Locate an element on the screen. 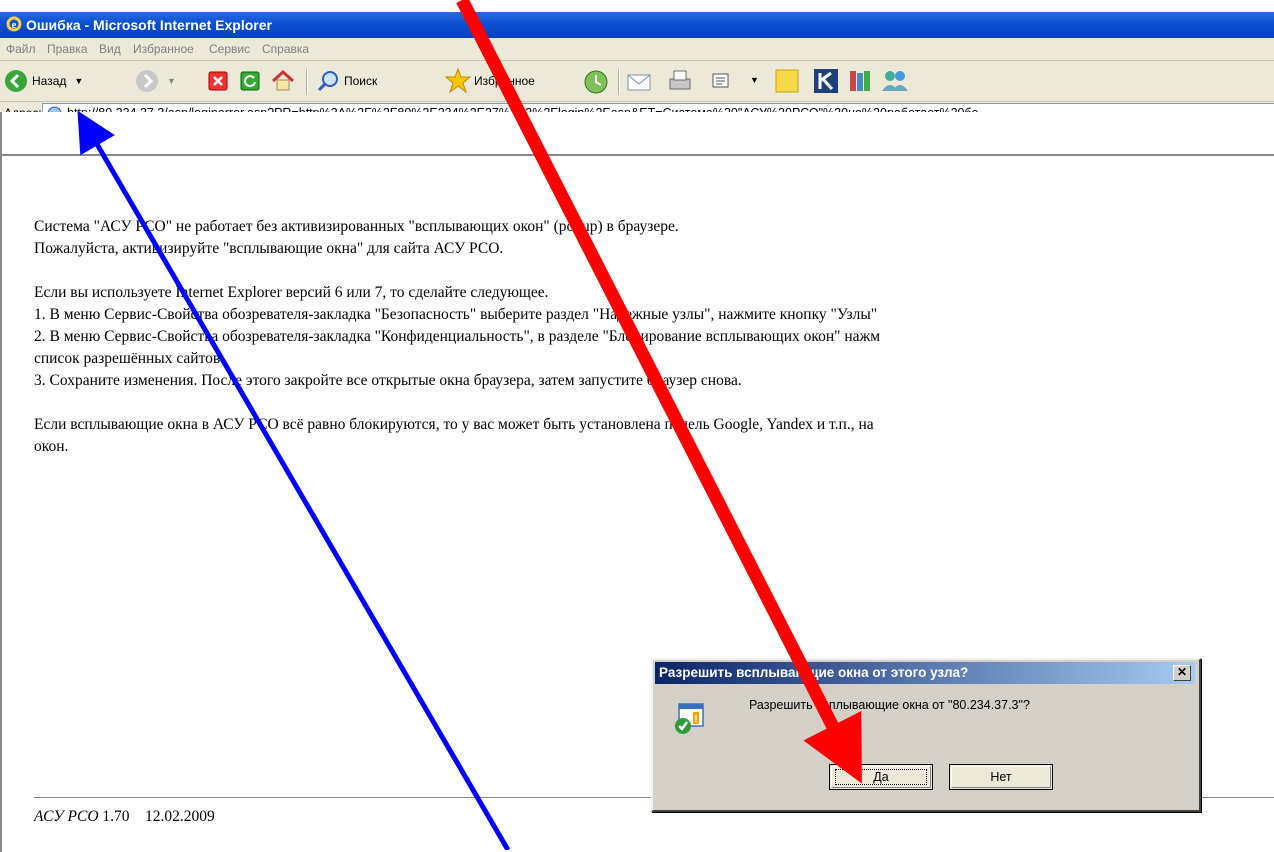 The image size is (1274, 852). favorites-star-icon is located at coordinates (458, 80).